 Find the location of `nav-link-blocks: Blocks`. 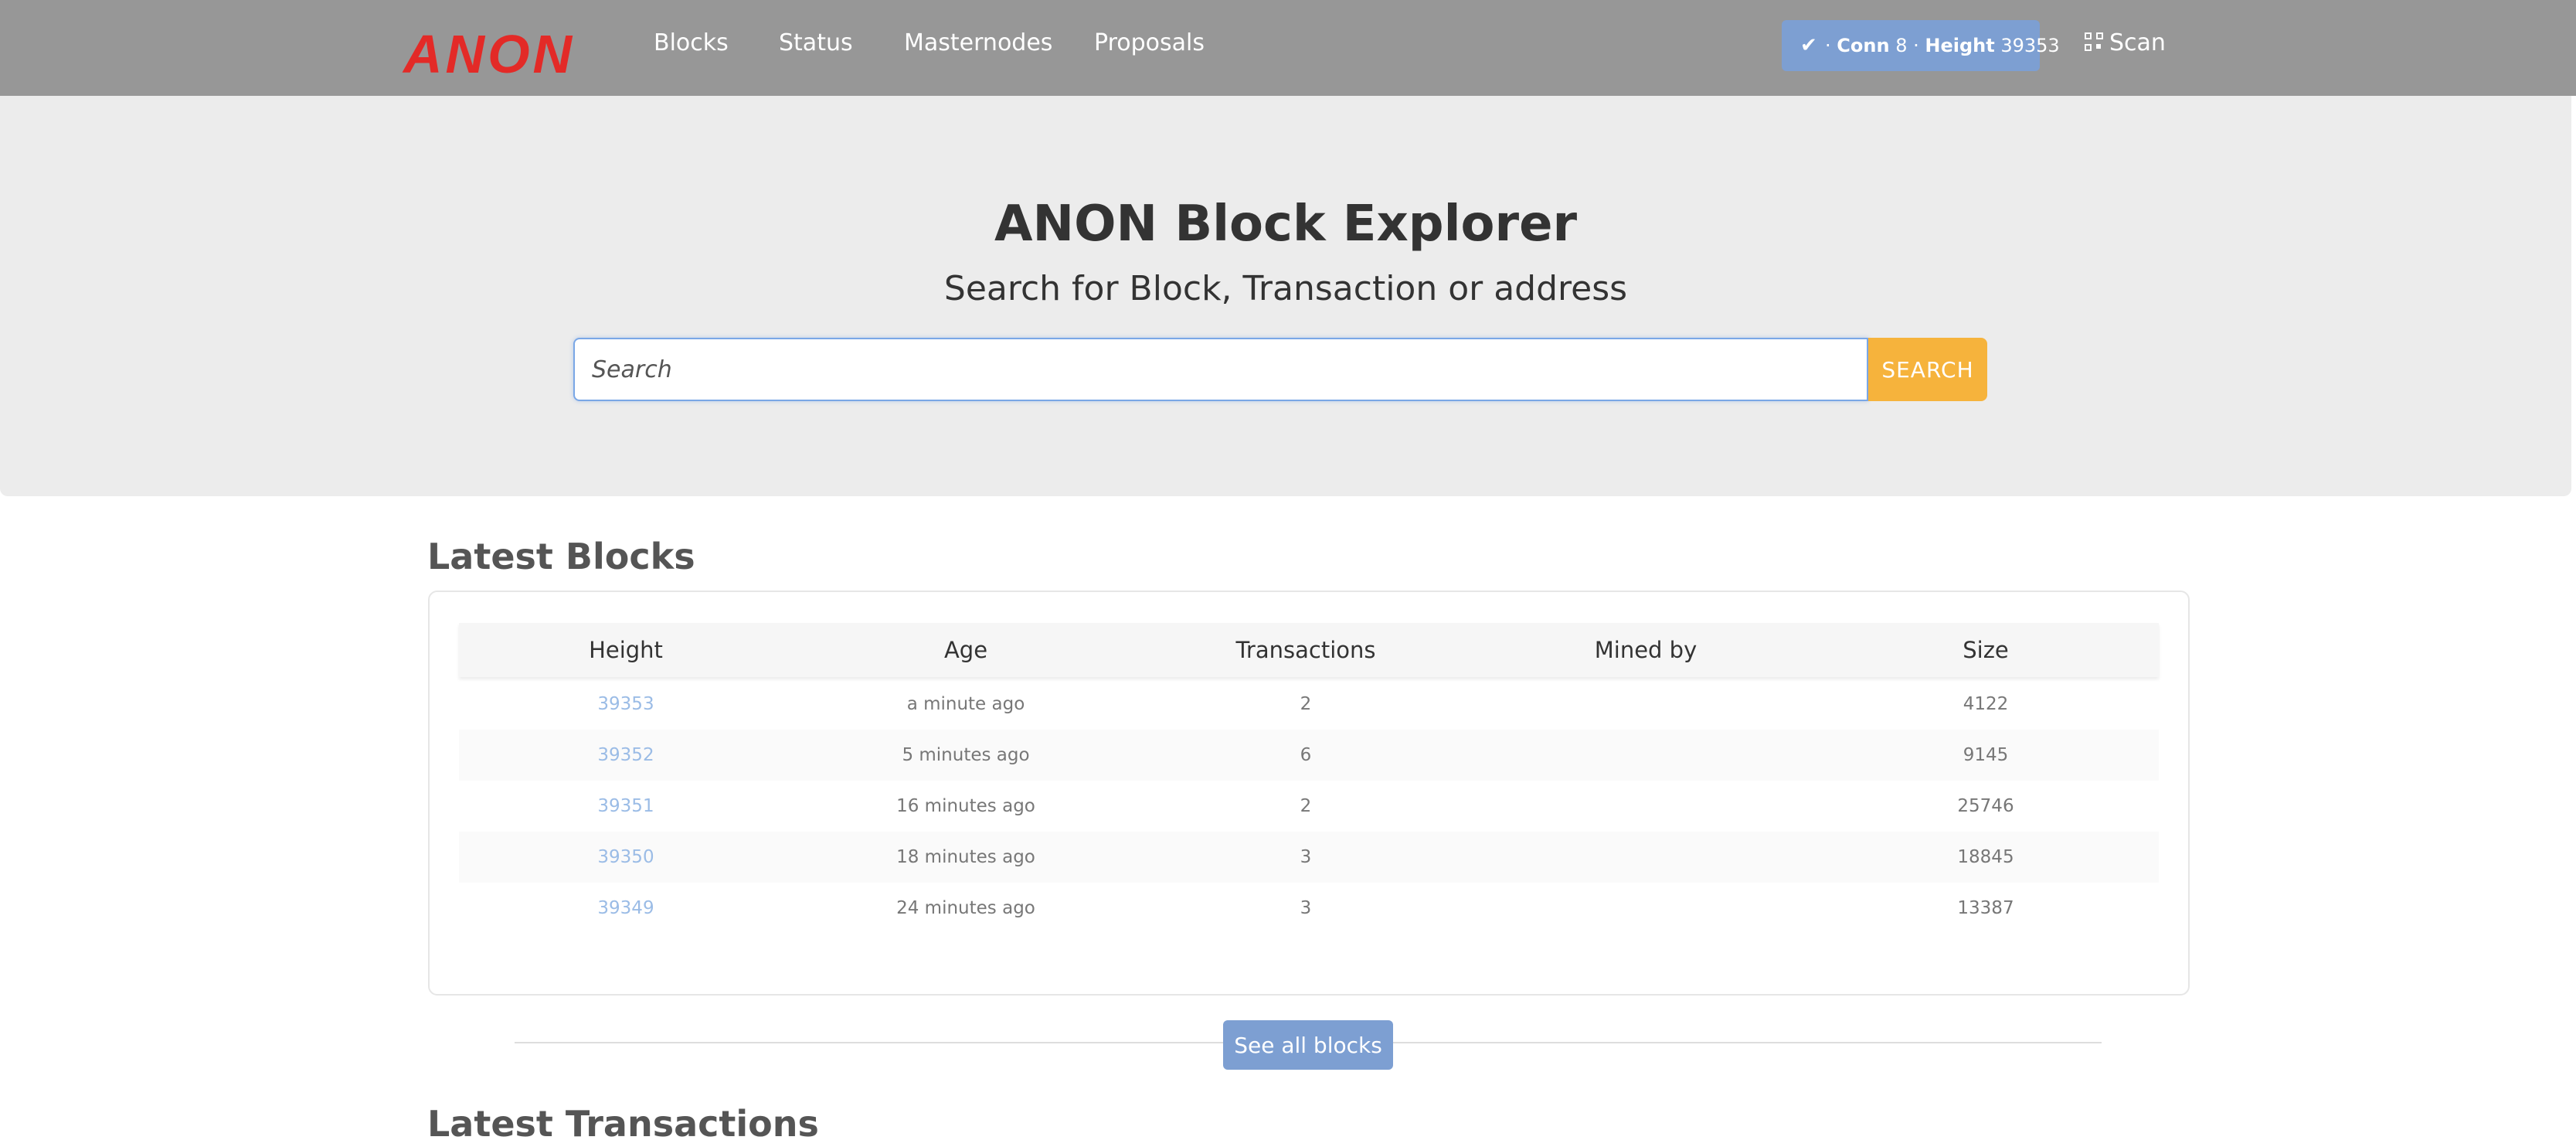

nav-link-blocks: Blocks is located at coordinates (691, 43).